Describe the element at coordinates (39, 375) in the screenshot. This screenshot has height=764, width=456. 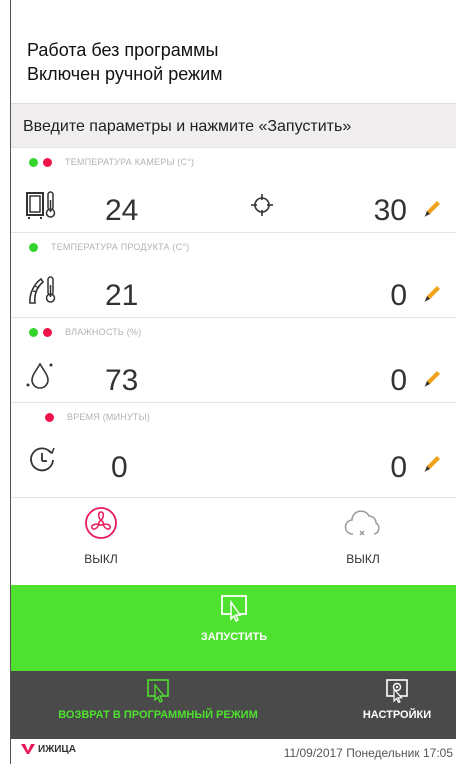
I see `humidity-drop-icon` at that location.